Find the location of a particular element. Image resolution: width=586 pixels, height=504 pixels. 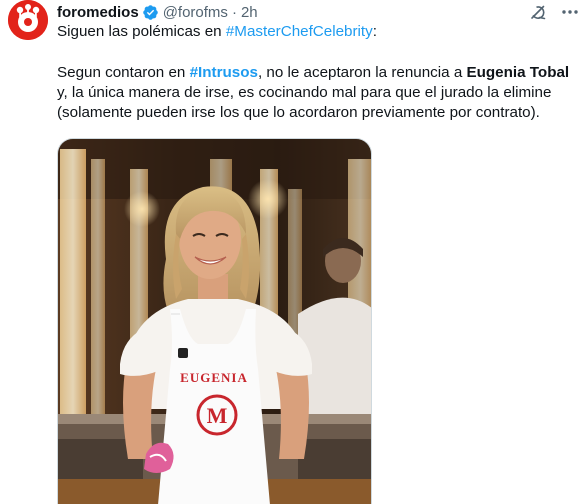

verified-badge-icon is located at coordinates (150, 12).